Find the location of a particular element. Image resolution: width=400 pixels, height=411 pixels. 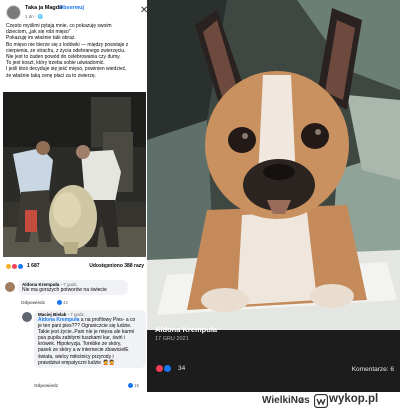

comment-likes: 42 is located at coordinates (62, 303).